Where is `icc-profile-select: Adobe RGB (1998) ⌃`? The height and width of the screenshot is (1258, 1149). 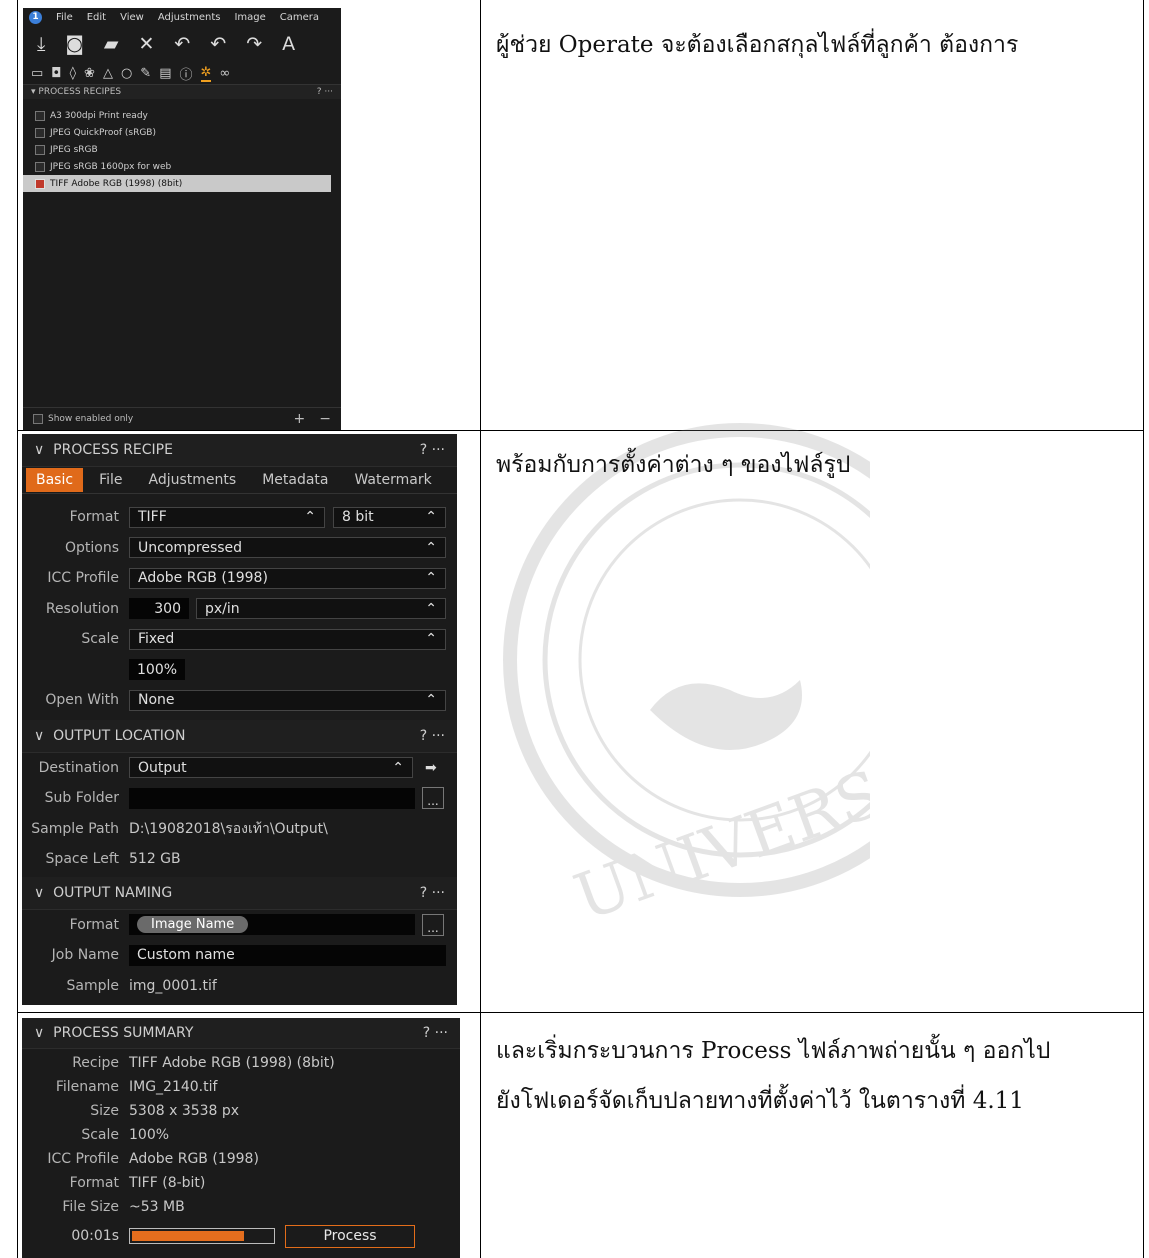 icc-profile-select: Adobe RGB (1998) ⌃ is located at coordinates (287, 578).